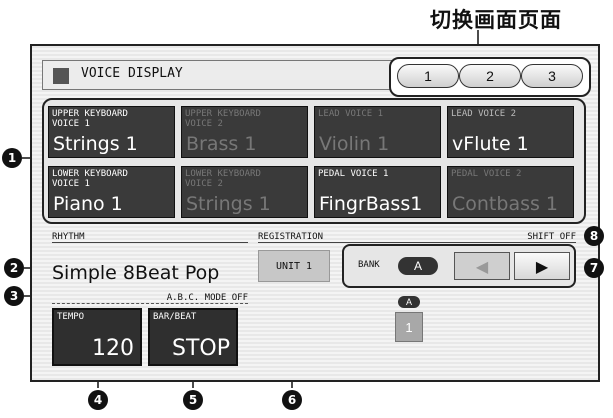 The height and width of the screenshot is (418, 613). Describe the element at coordinates (490, 144) in the screenshot. I see `voice-name: vFlute 1` at that location.